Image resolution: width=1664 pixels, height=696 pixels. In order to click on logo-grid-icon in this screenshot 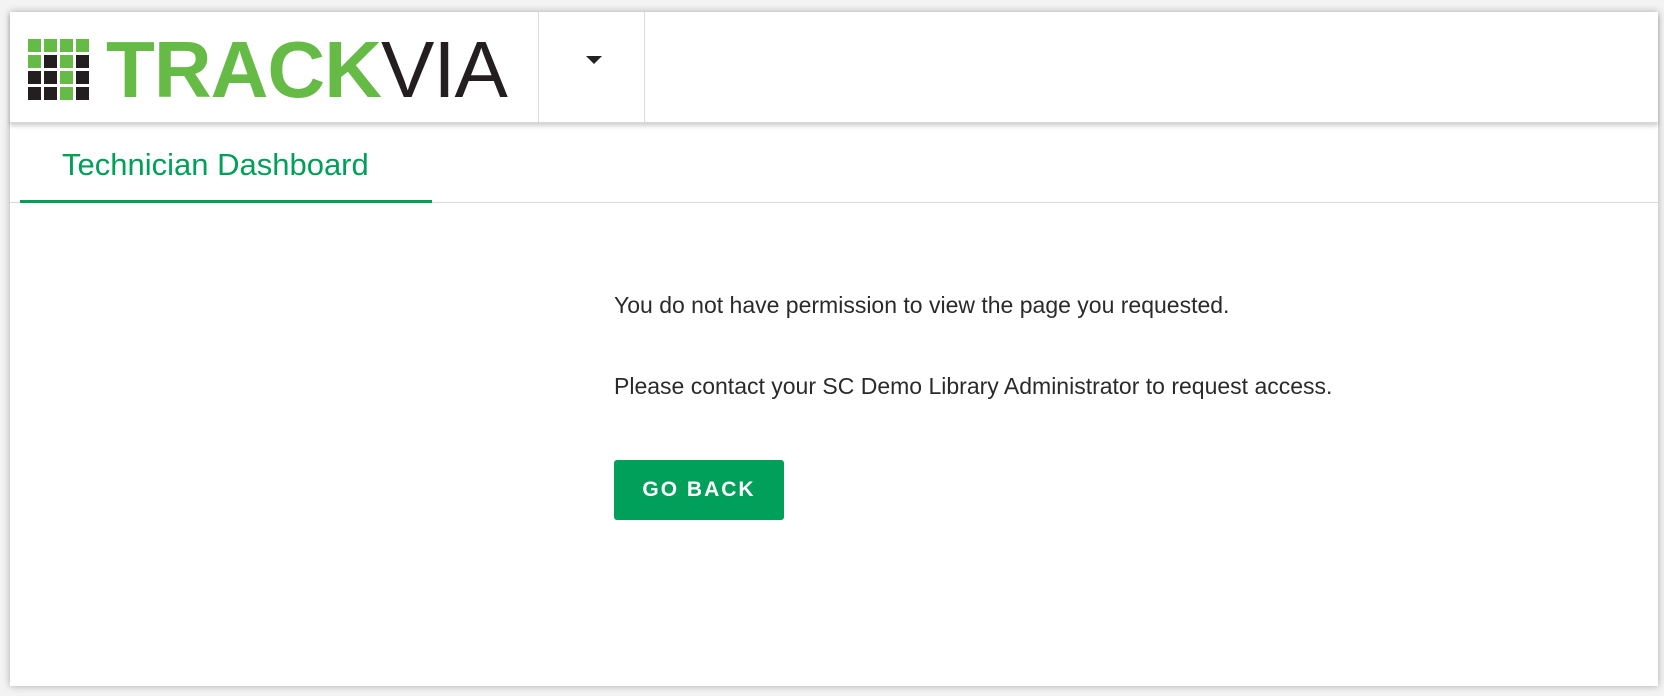, I will do `click(59, 70)`.